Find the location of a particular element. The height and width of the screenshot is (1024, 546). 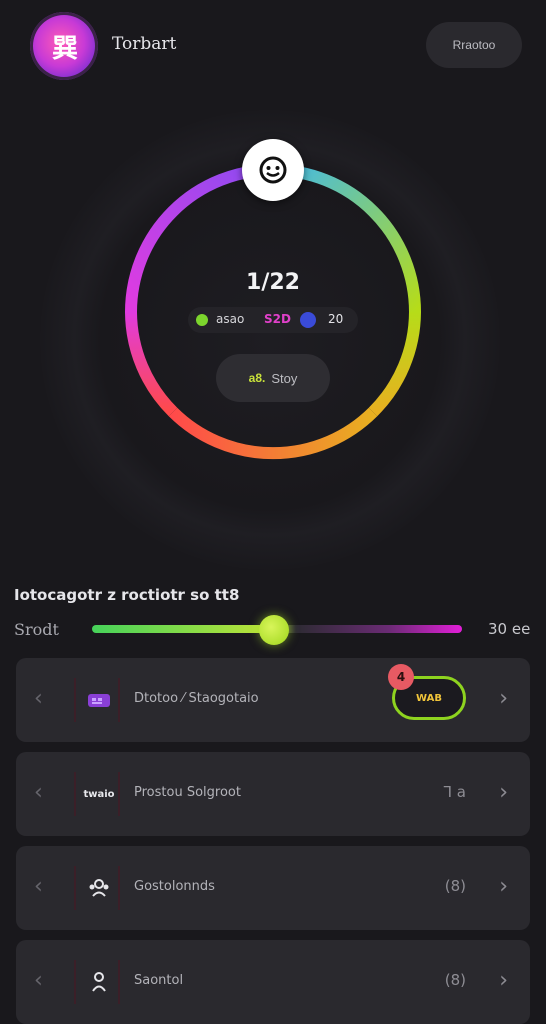

stats-pill: asao S2D 20 is located at coordinates (273, 320).